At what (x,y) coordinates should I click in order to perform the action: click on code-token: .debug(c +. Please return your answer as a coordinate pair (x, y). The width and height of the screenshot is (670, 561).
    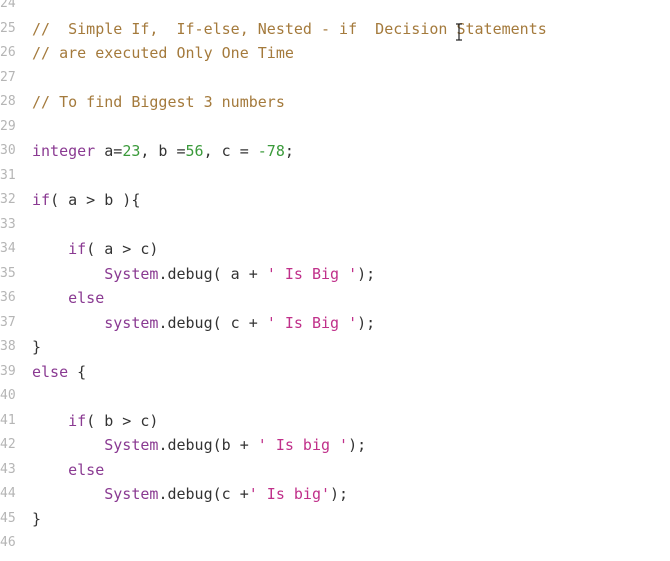
    Looking at the image, I should click on (203, 494).